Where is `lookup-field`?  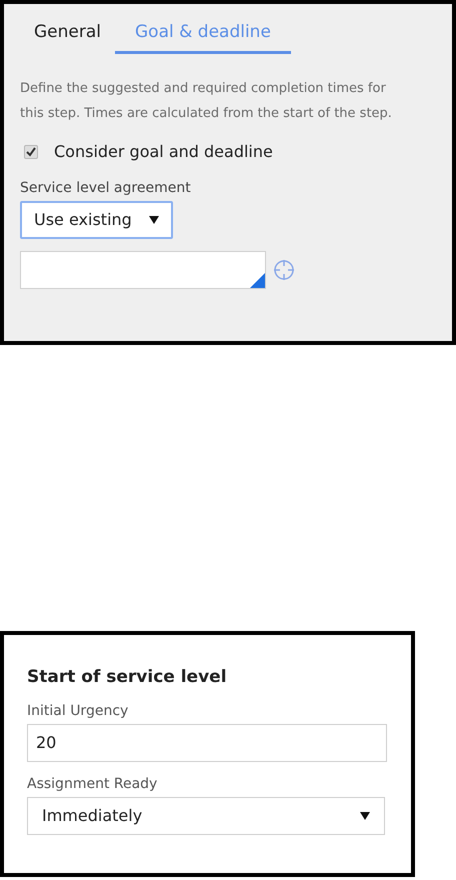
lookup-field is located at coordinates (143, 270).